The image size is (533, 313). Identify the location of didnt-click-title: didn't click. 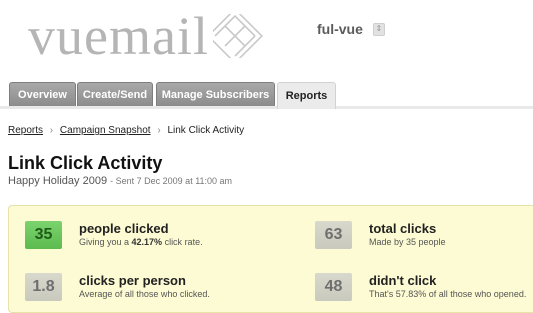
(403, 280).